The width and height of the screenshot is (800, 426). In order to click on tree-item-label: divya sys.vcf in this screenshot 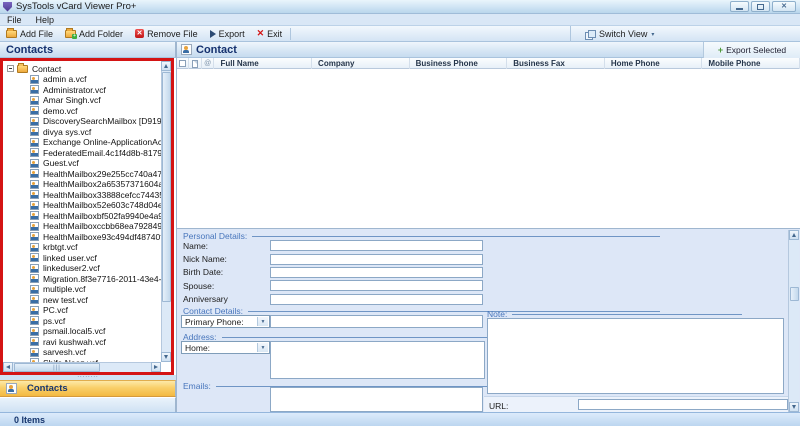, I will do `click(67, 131)`.